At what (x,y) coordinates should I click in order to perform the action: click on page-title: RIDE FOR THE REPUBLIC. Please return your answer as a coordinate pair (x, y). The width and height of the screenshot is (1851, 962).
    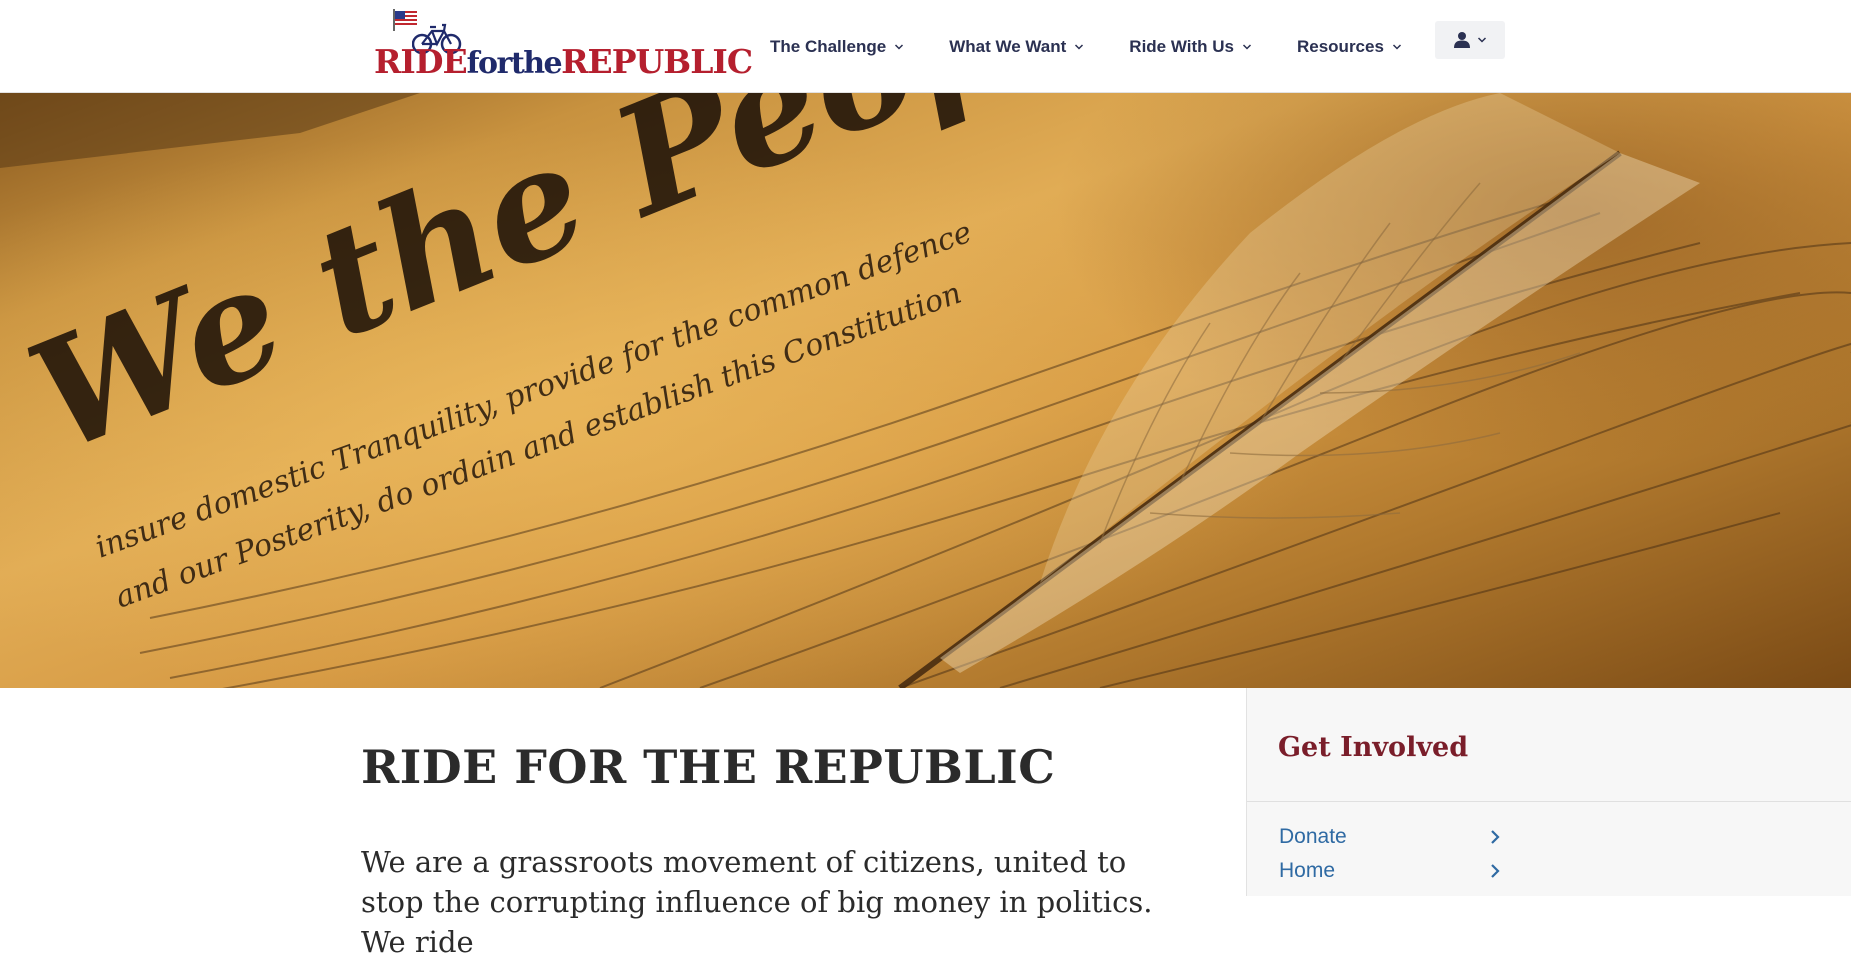
    Looking at the image, I should click on (708, 767).